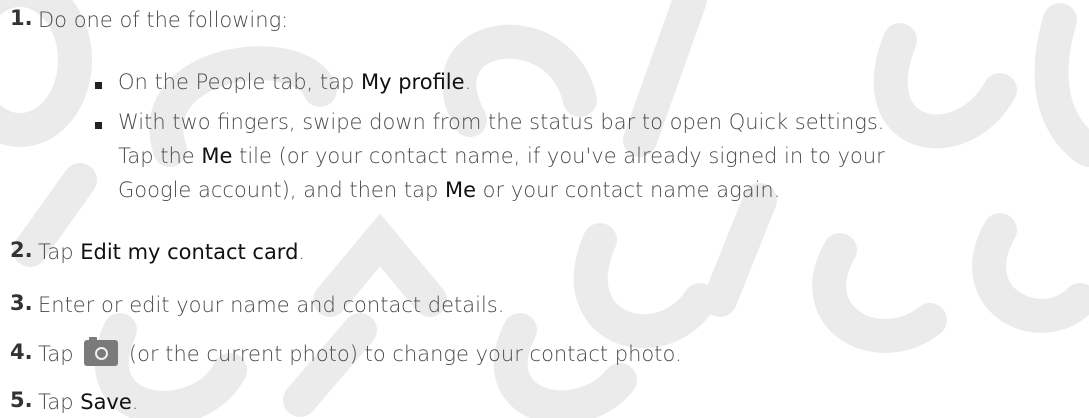 The width and height of the screenshot is (1089, 418). I want to click on step-number: 3., so click(21, 303).